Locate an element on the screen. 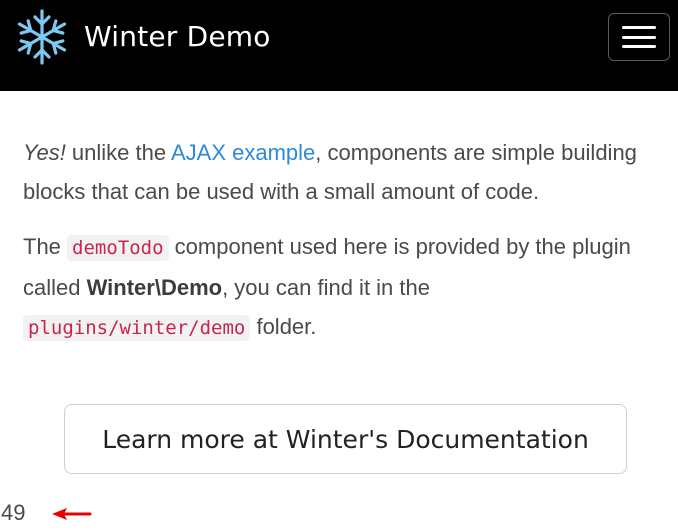 This screenshot has width=678, height=531. plugin-folder-code: plugins/winter/demo is located at coordinates (137, 328).